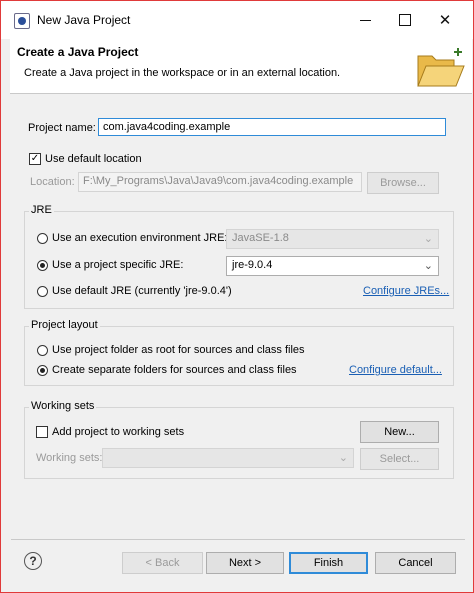 This screenshot has height=593, width=474. I want to click on project-layout-group, so click(239, 356).